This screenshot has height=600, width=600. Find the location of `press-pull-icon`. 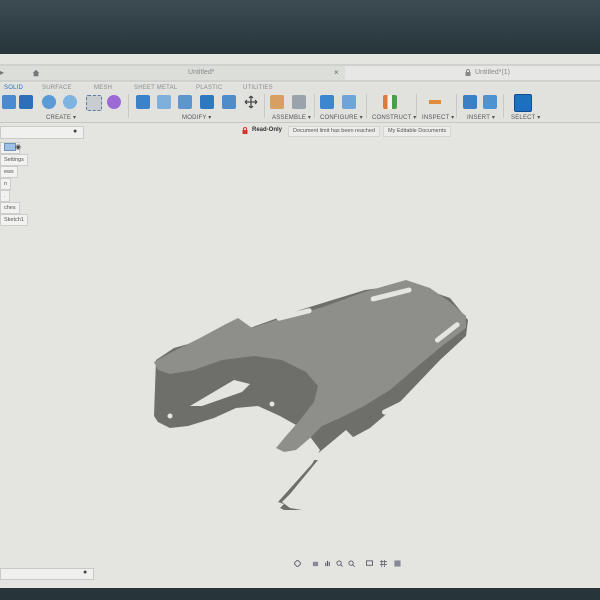

press-pull-icon is located at coordinates (143, 102).